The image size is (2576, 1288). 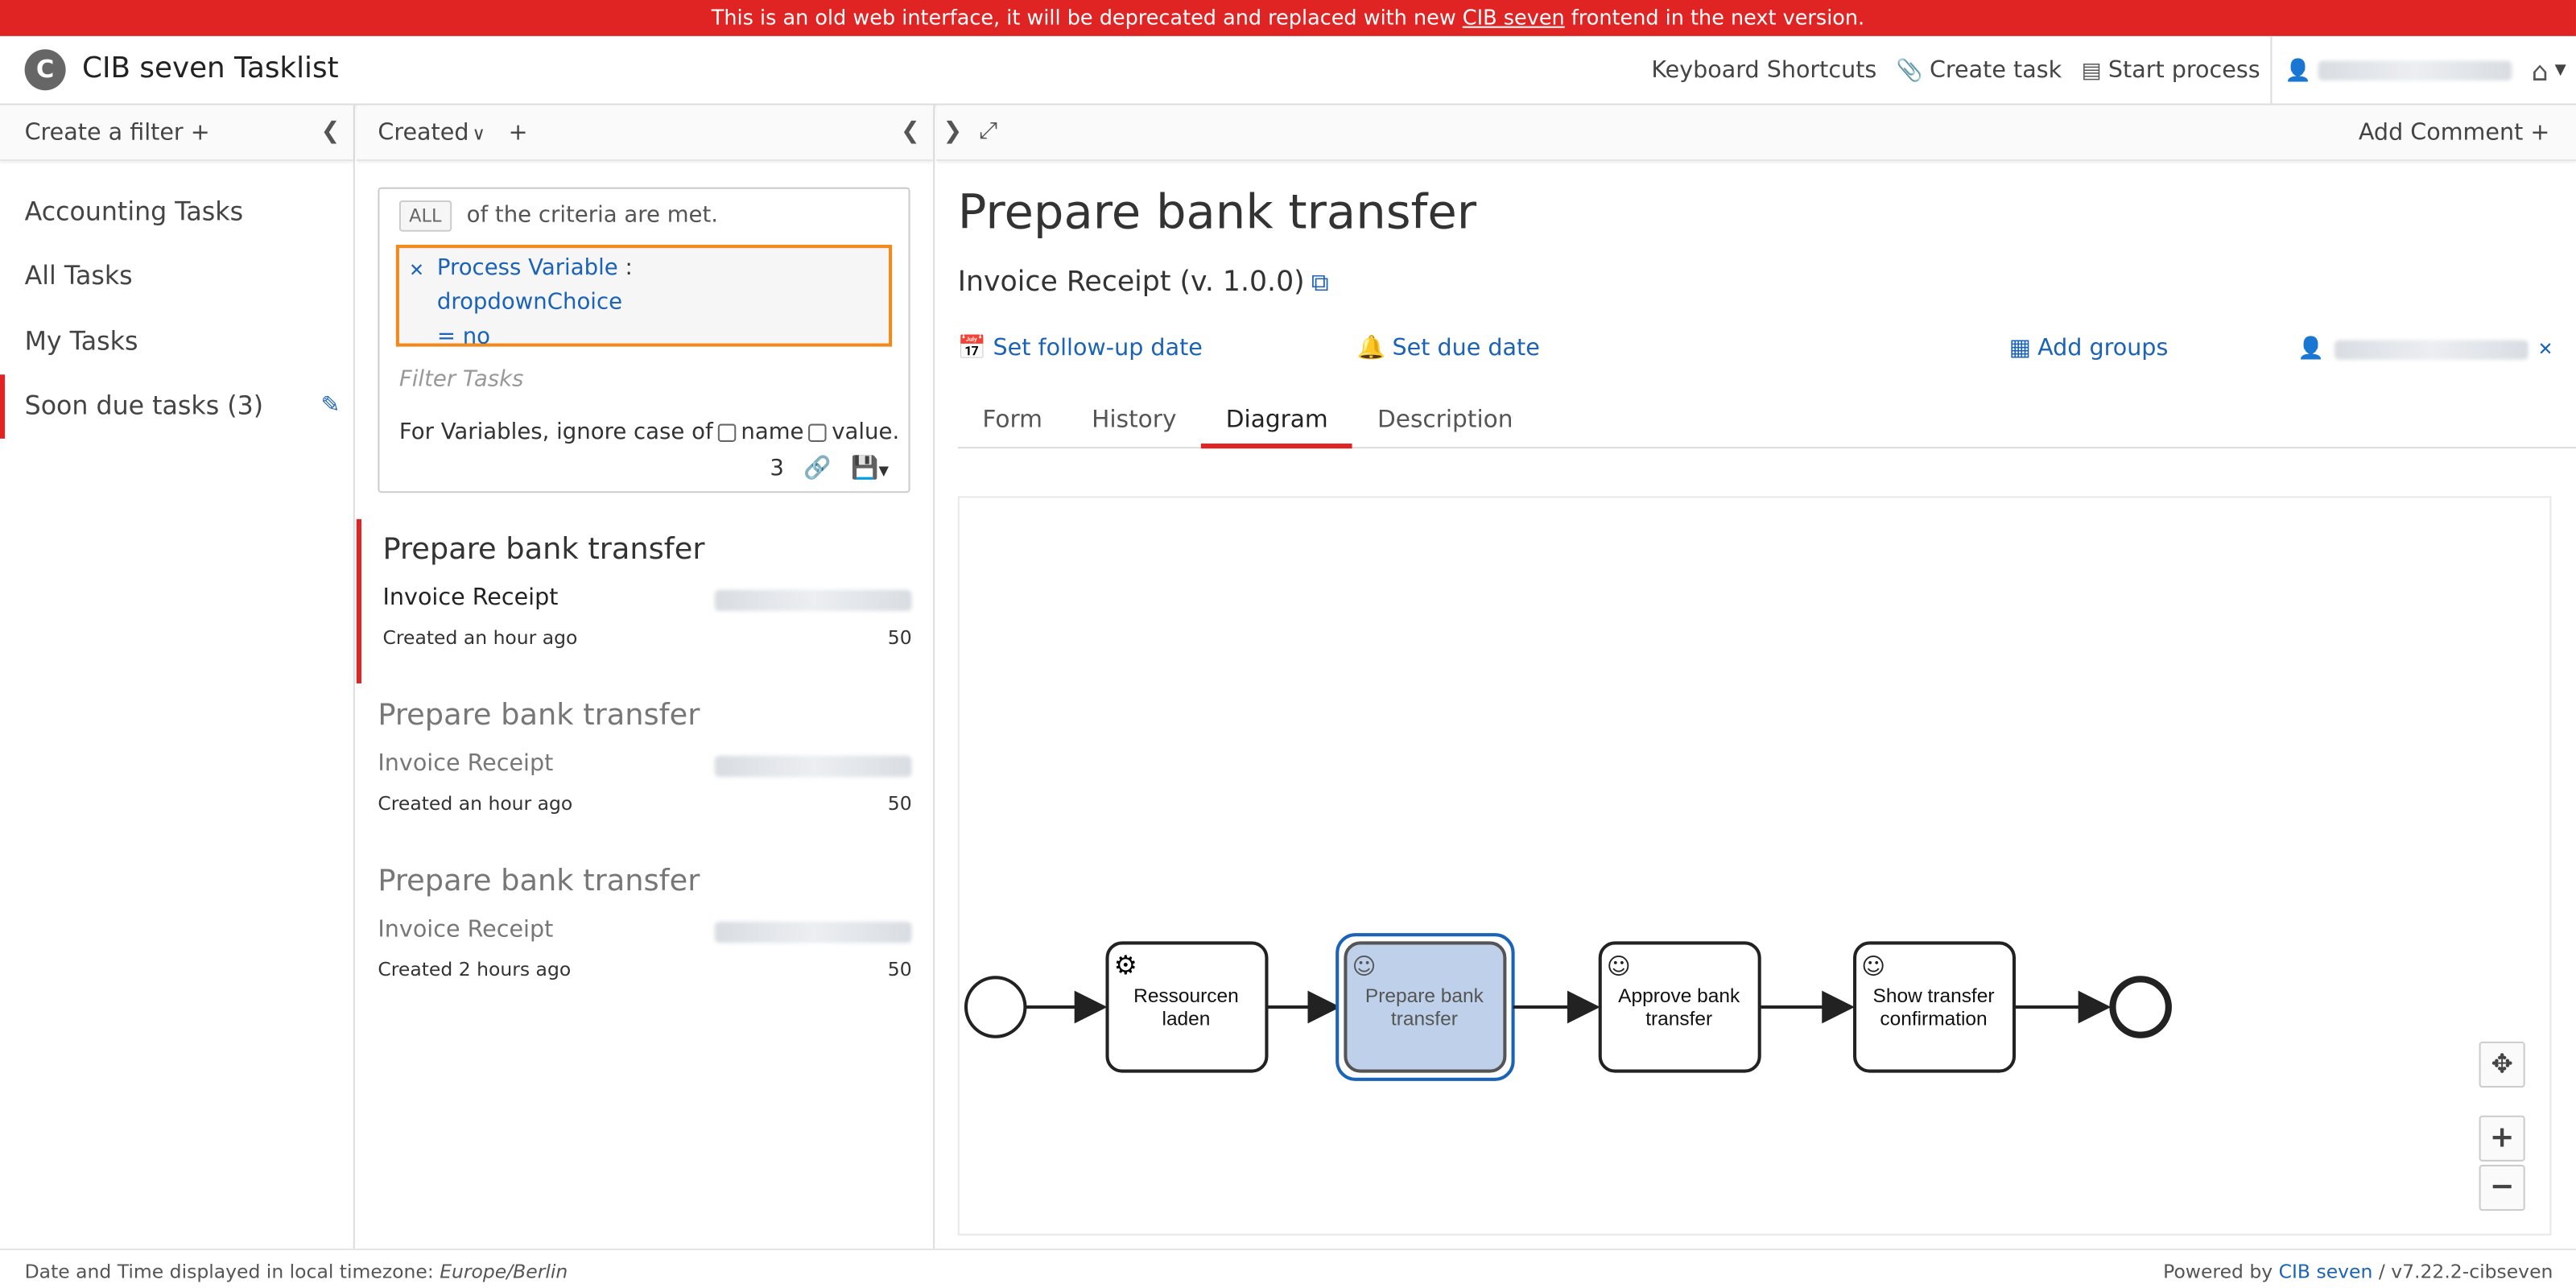 I want to click on filter-item-soon-due: Soon due tasks (3) ✎, so click(x=176, y=406).